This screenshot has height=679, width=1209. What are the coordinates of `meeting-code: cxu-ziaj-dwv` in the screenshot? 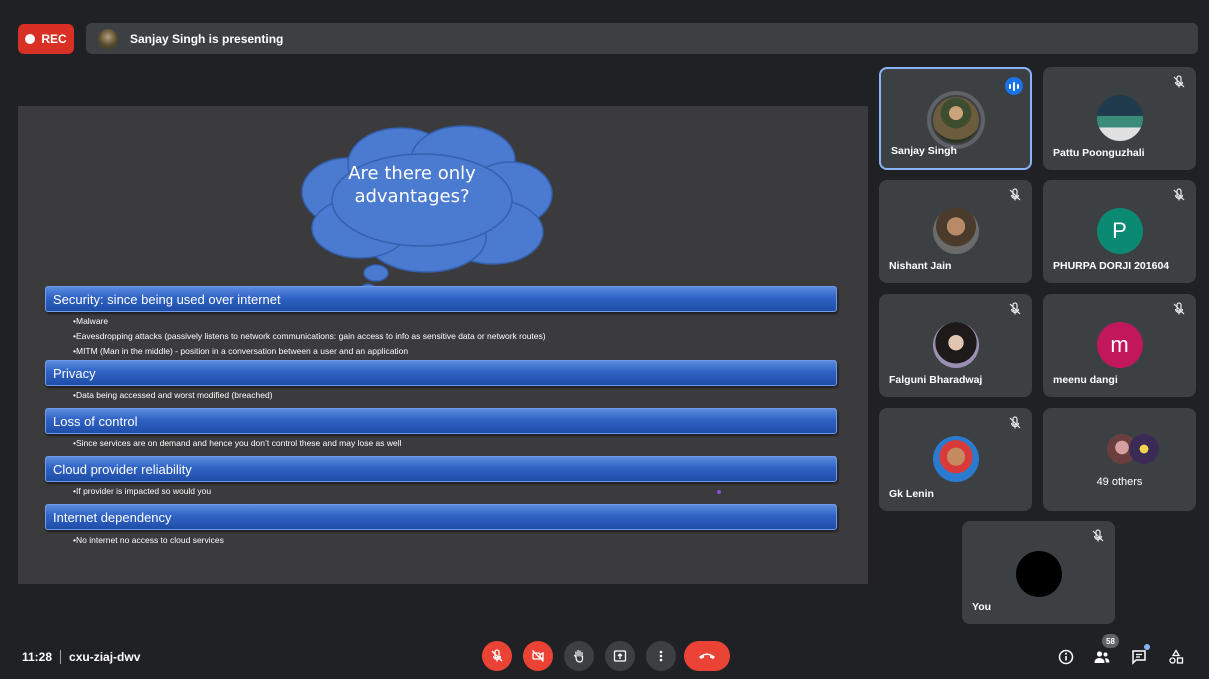 It's located at (104, 657).